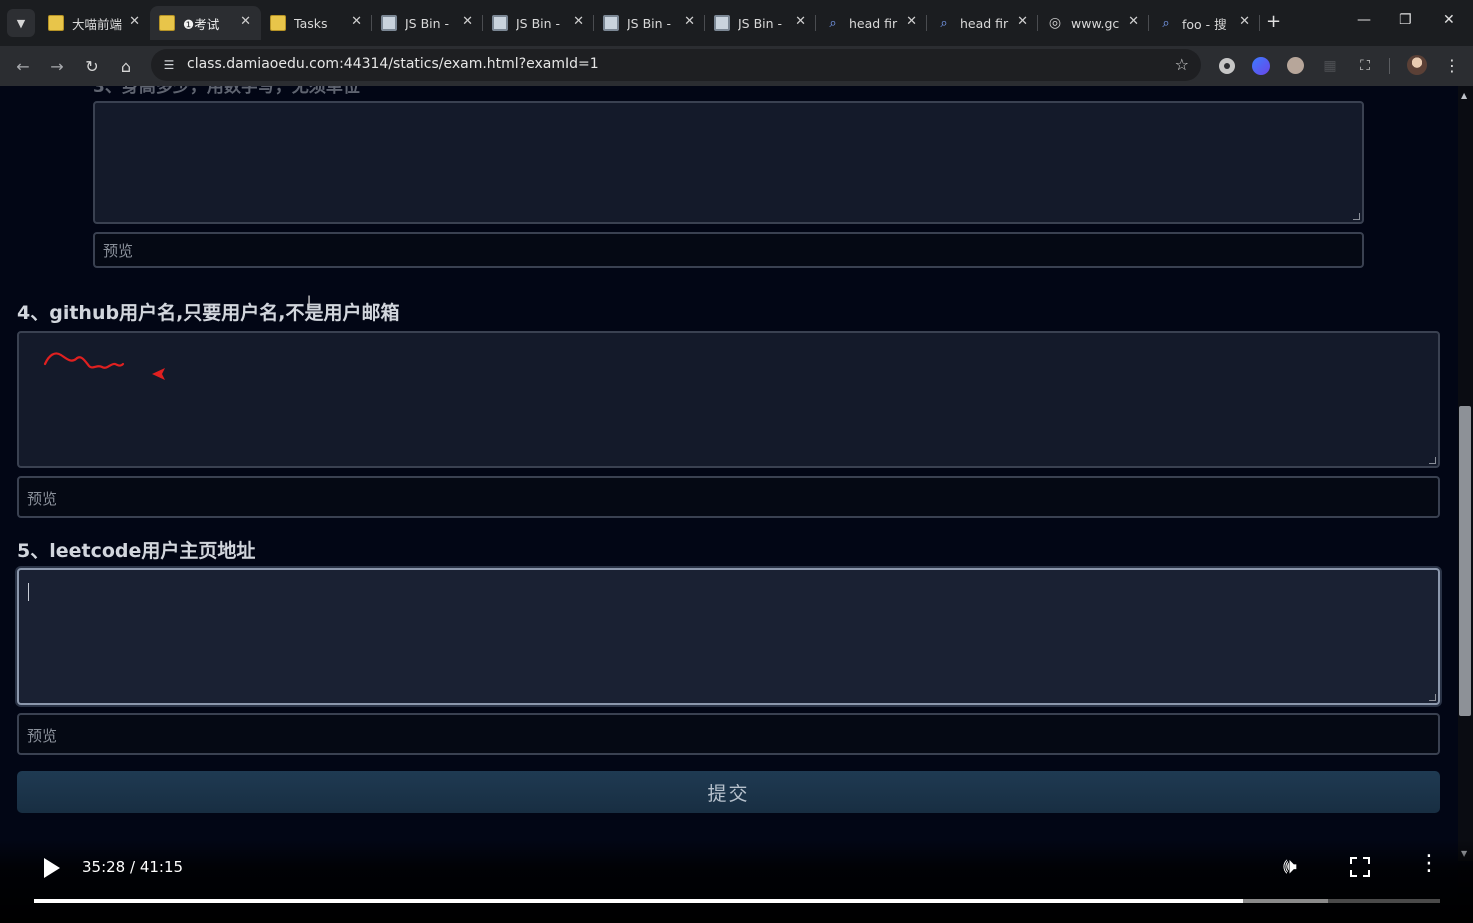 This screenshot has width=1473, height=923. What do you see at coordinates (1227, 66) in the screenshot?
I see `record-extension-icon` at bounding box center [1227, 66].